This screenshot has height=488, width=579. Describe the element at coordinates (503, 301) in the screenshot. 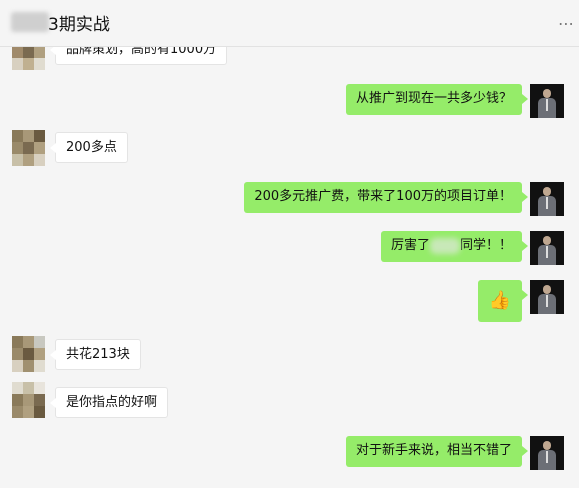

I see `thumbs-up-icon: 👍` at that location.